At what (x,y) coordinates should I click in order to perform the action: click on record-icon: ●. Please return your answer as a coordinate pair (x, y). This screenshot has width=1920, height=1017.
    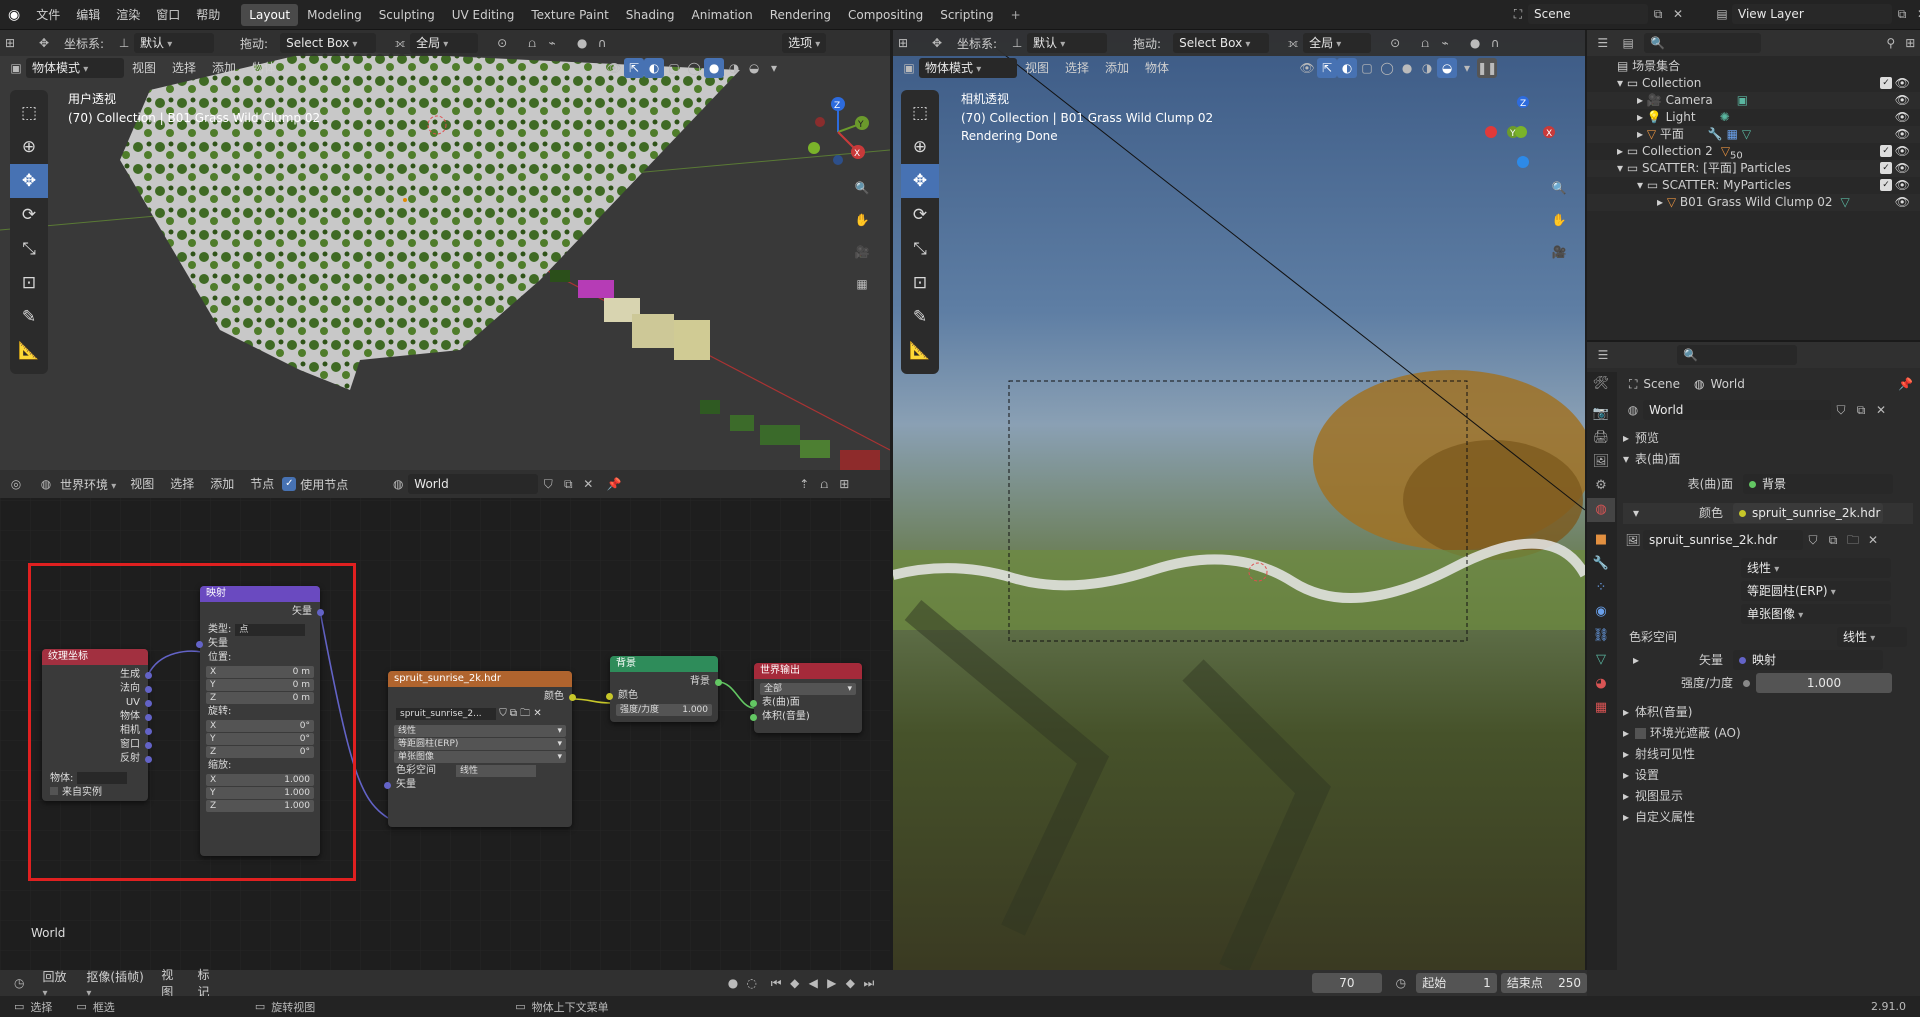
    Looking at the image, I should click on (733, 983).